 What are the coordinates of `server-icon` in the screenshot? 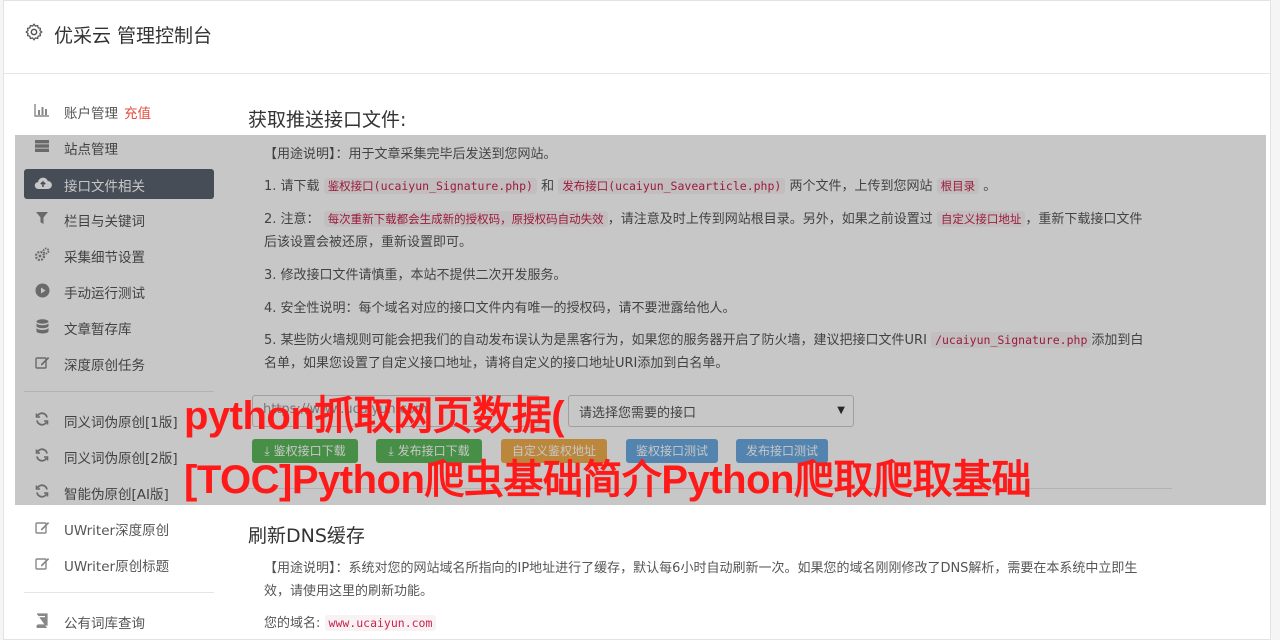 It's located at (42, 147).